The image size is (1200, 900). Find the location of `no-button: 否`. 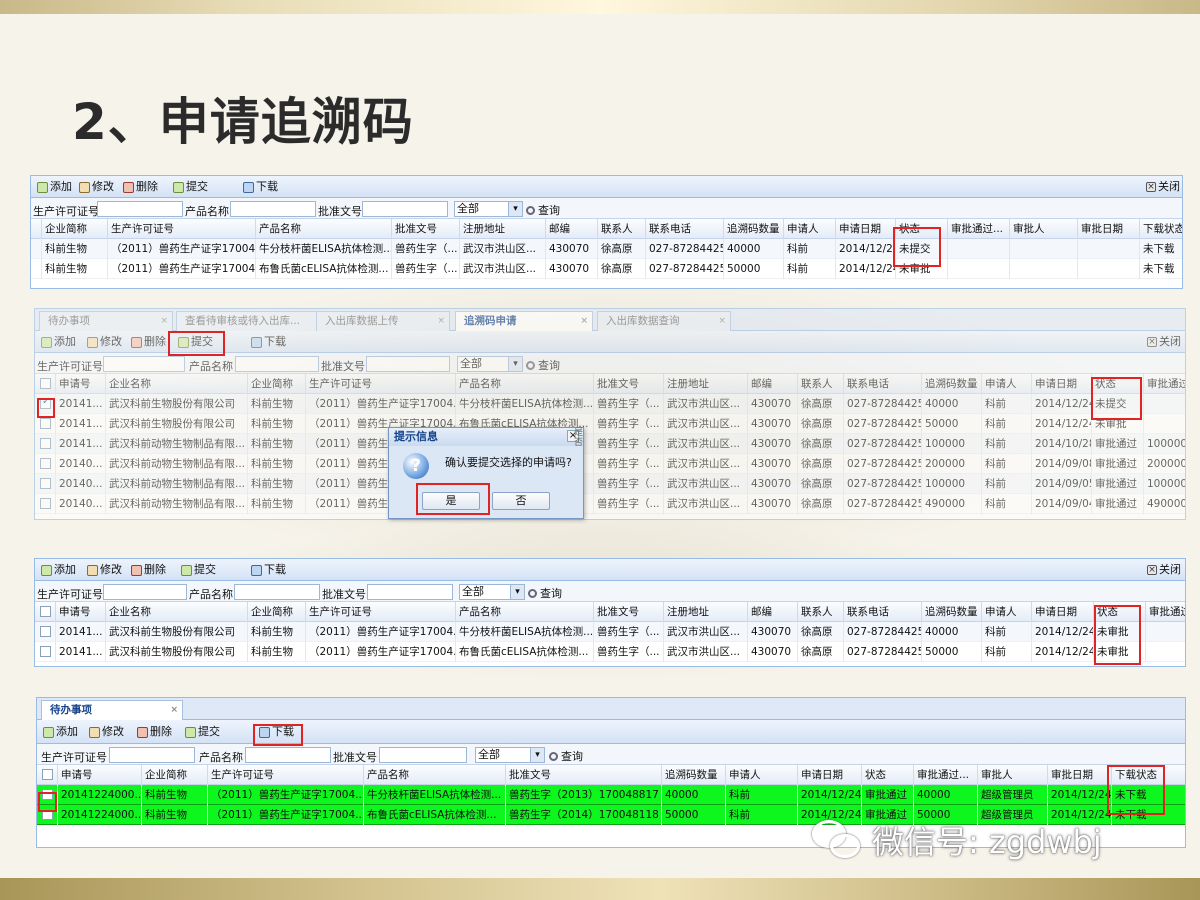

no-button: 否 is located at coordinates (521, 501).